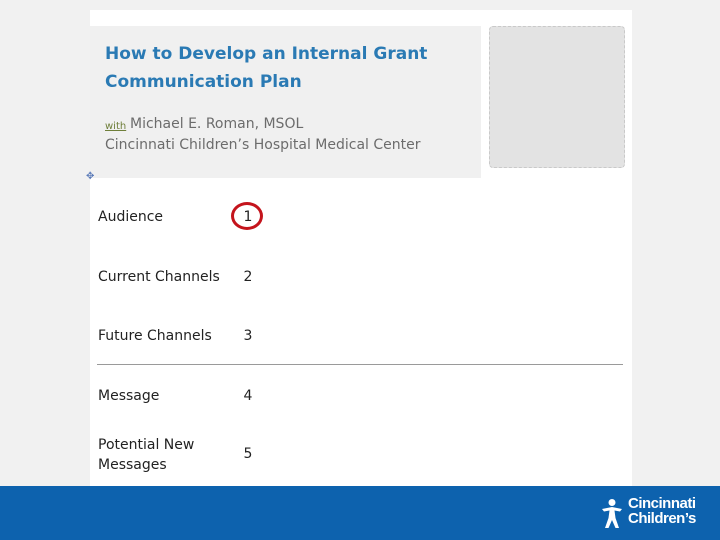 The image size is (720, 540). What do you see at coordinates (146, 445) in the screenshot?
I see `row-label-line-1: Potential New` at bounding box center [146, 445].